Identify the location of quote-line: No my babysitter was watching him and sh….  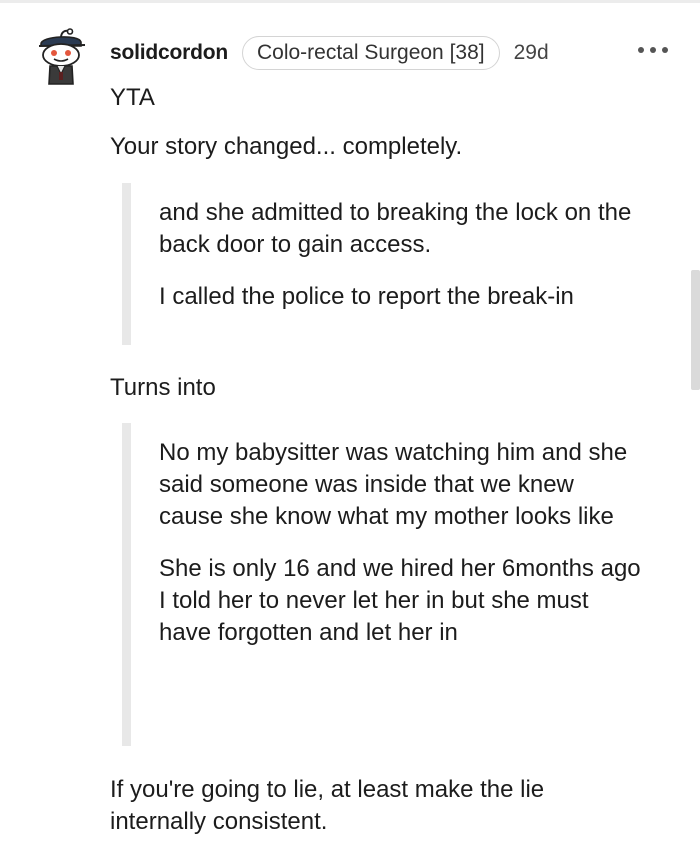
(393, 484).